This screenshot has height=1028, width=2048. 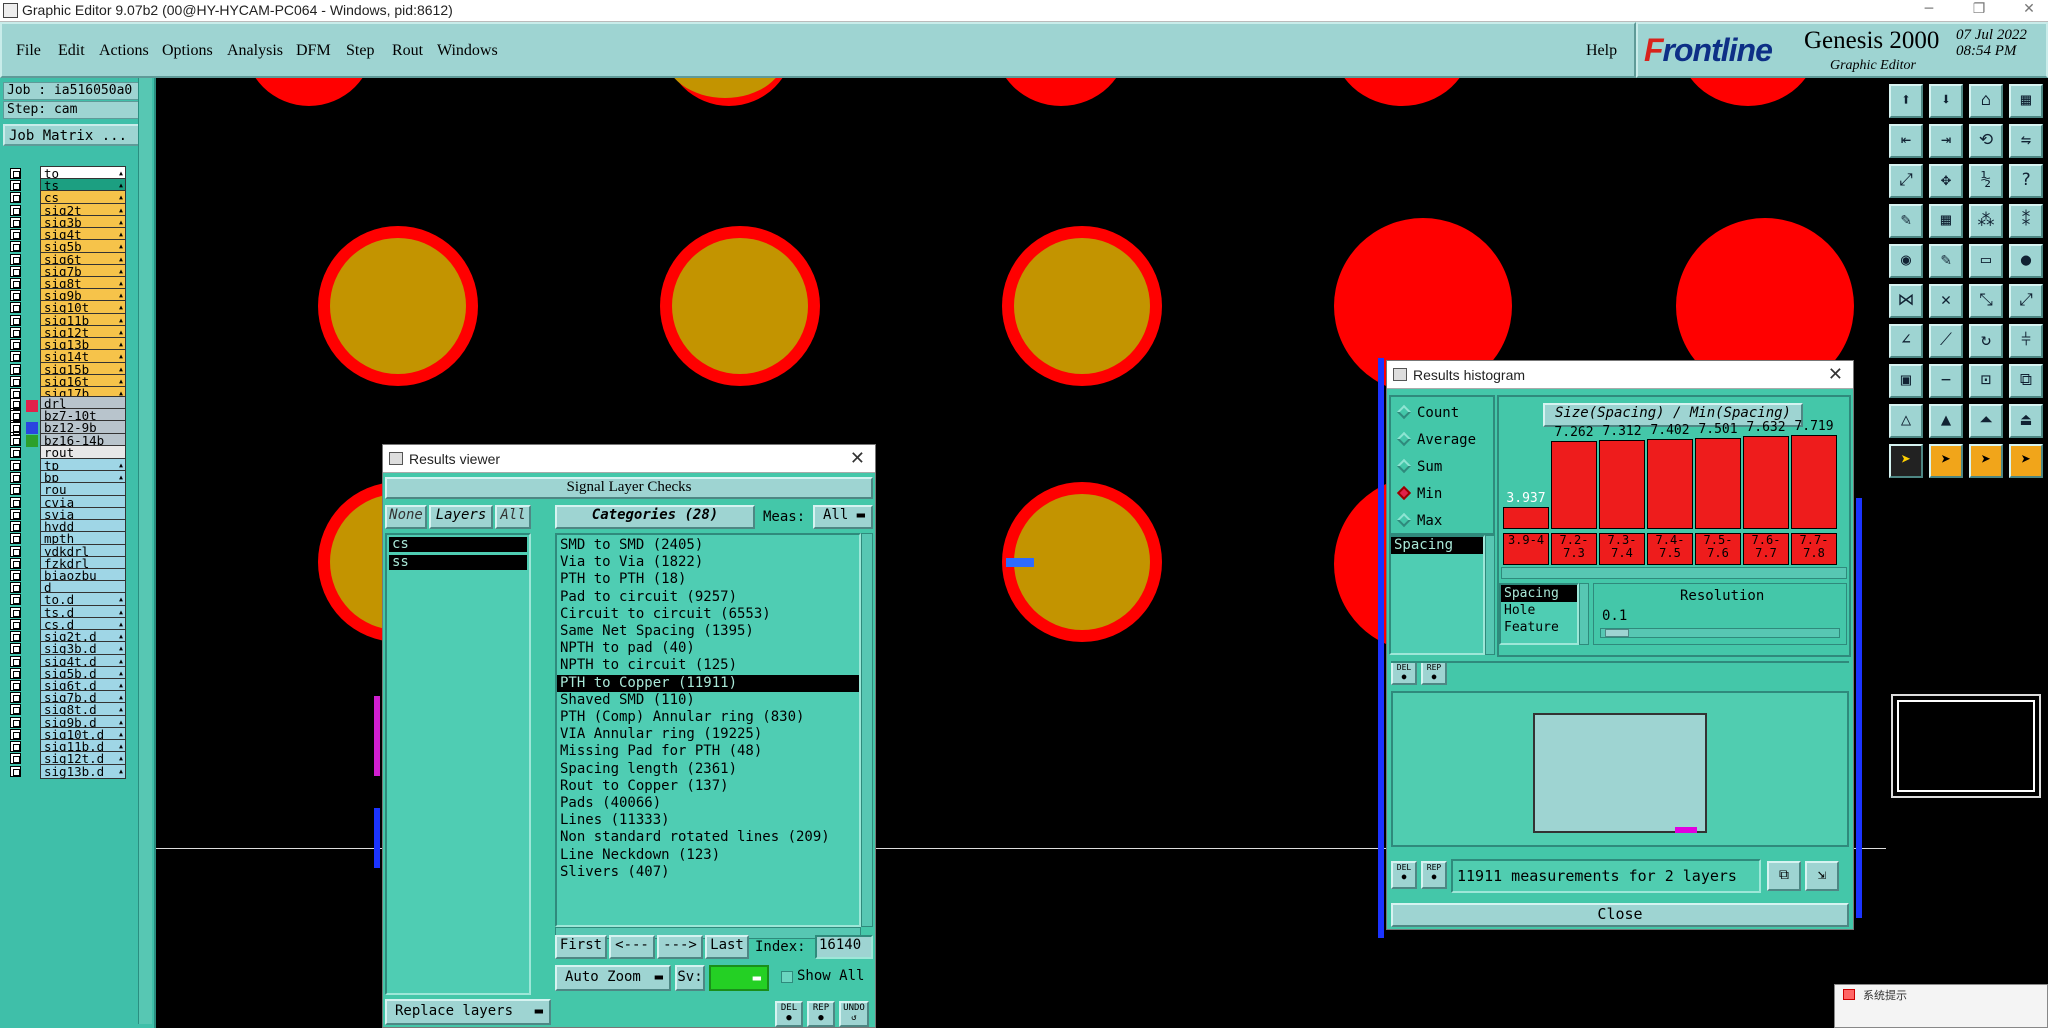 I want to click on category-item: Line Neckdown (123), so click(x=708, y=855).